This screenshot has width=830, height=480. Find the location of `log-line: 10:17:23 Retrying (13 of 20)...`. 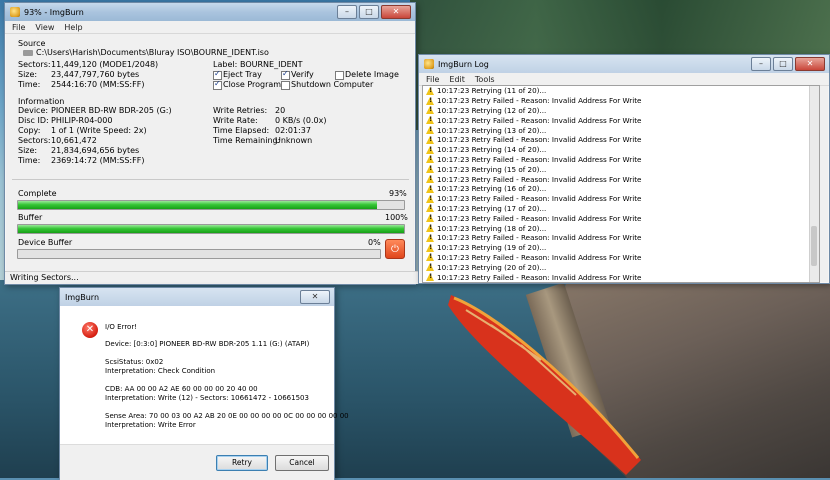

log-line: 10:17:23 Retrying (13 of 20)... is located at coordinates (621, 130).